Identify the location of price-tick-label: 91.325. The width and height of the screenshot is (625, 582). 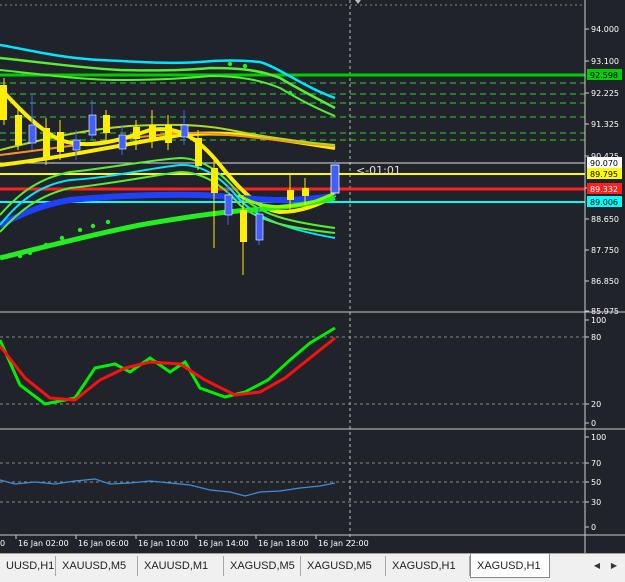
(605, 124).